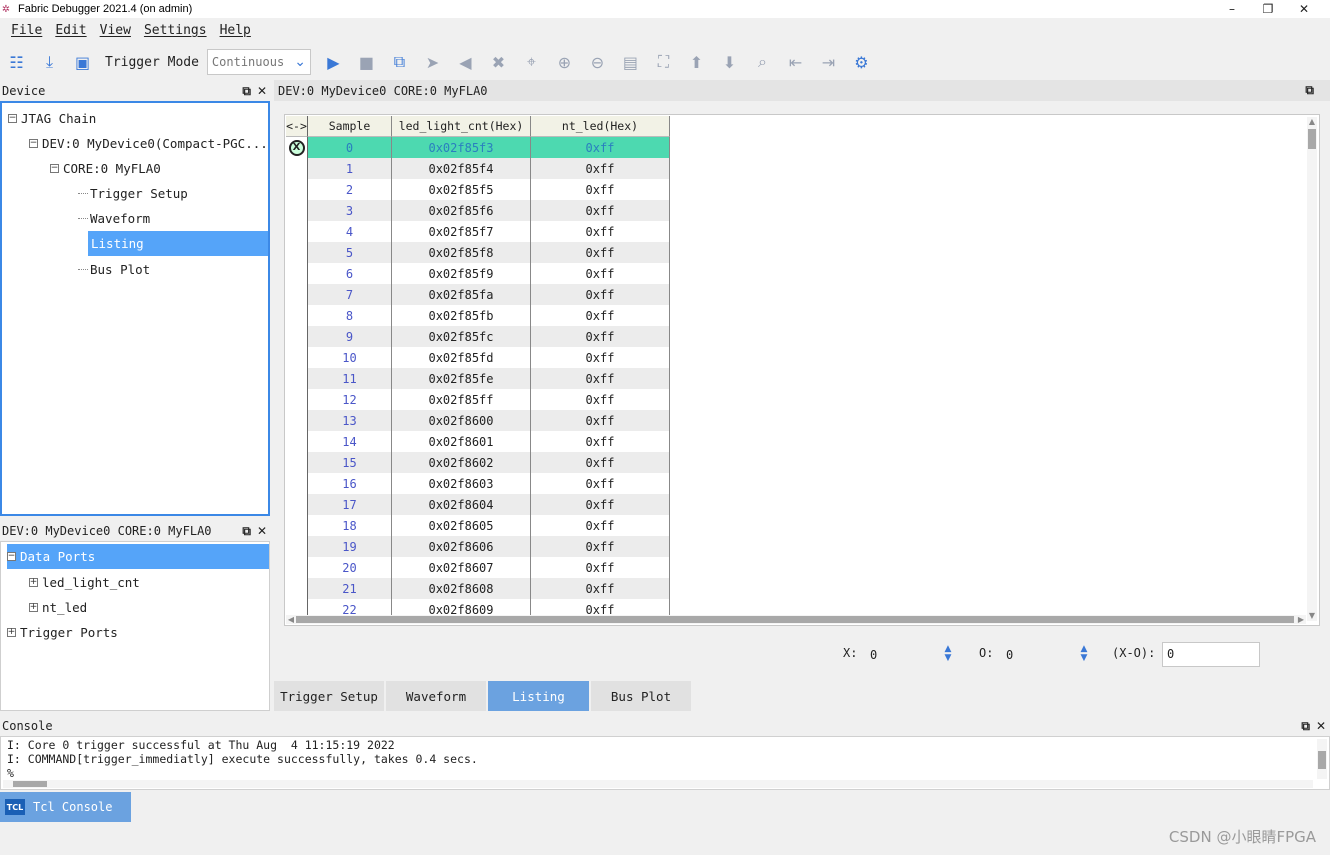 The width and height of the screenshot is (1330, 855). What do you see at coordinates (498, 62) in the screenshot?
I see `next-marker-icon: ✖` at bounding box center [498, 62].